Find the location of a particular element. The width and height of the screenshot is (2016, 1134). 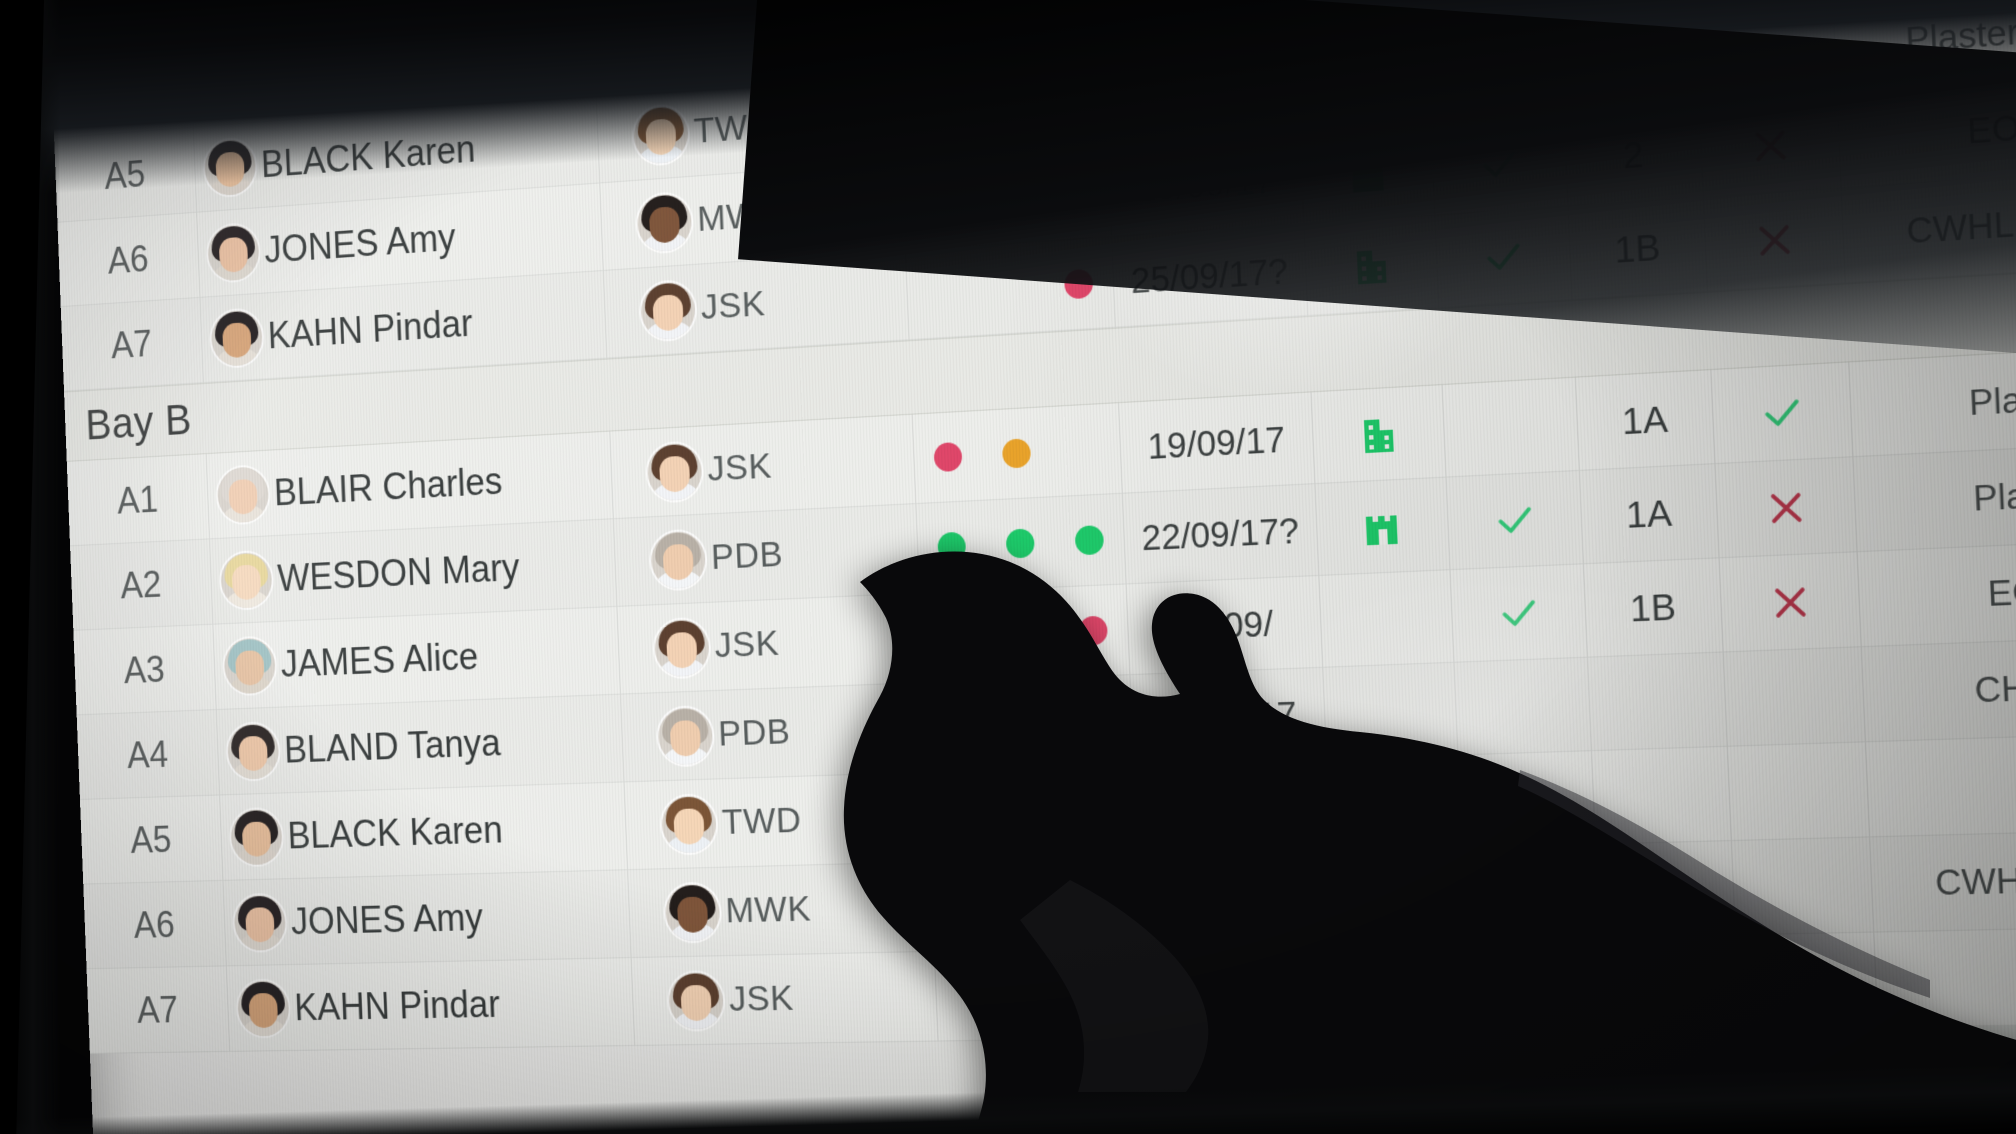

notes-cell: CHWL is located at coordinates (1938, 688).